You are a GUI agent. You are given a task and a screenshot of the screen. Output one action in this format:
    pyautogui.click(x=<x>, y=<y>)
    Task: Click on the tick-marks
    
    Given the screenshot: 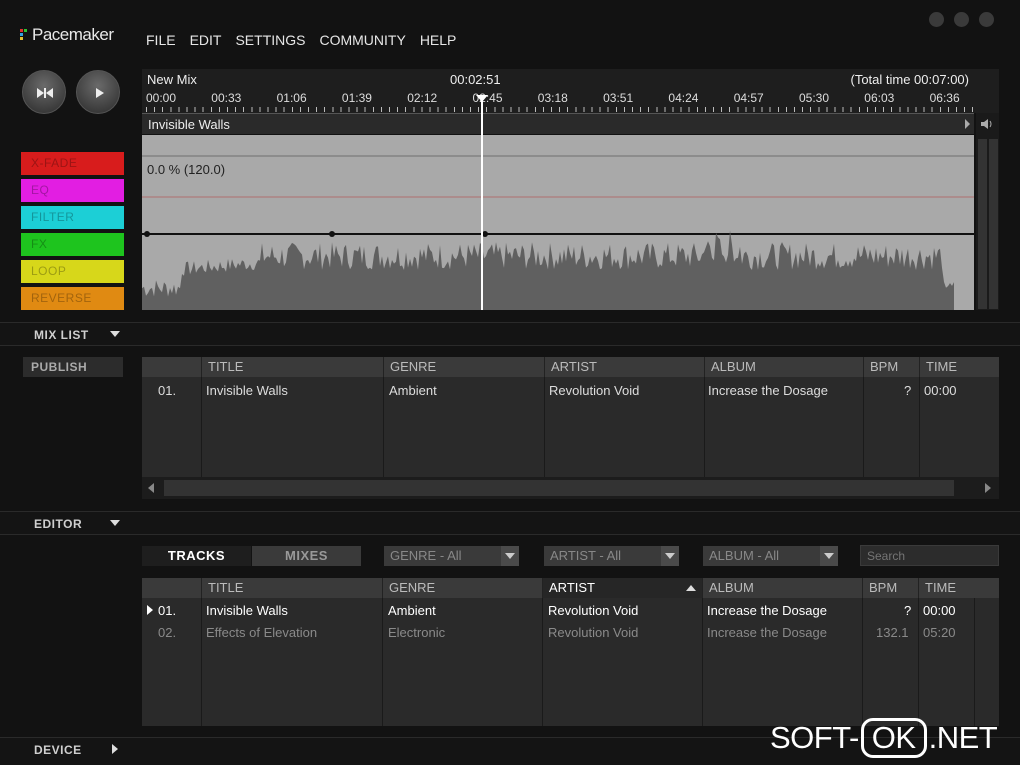 What is the action you would take?
    pyautogui.click(x=561, y=109)
    